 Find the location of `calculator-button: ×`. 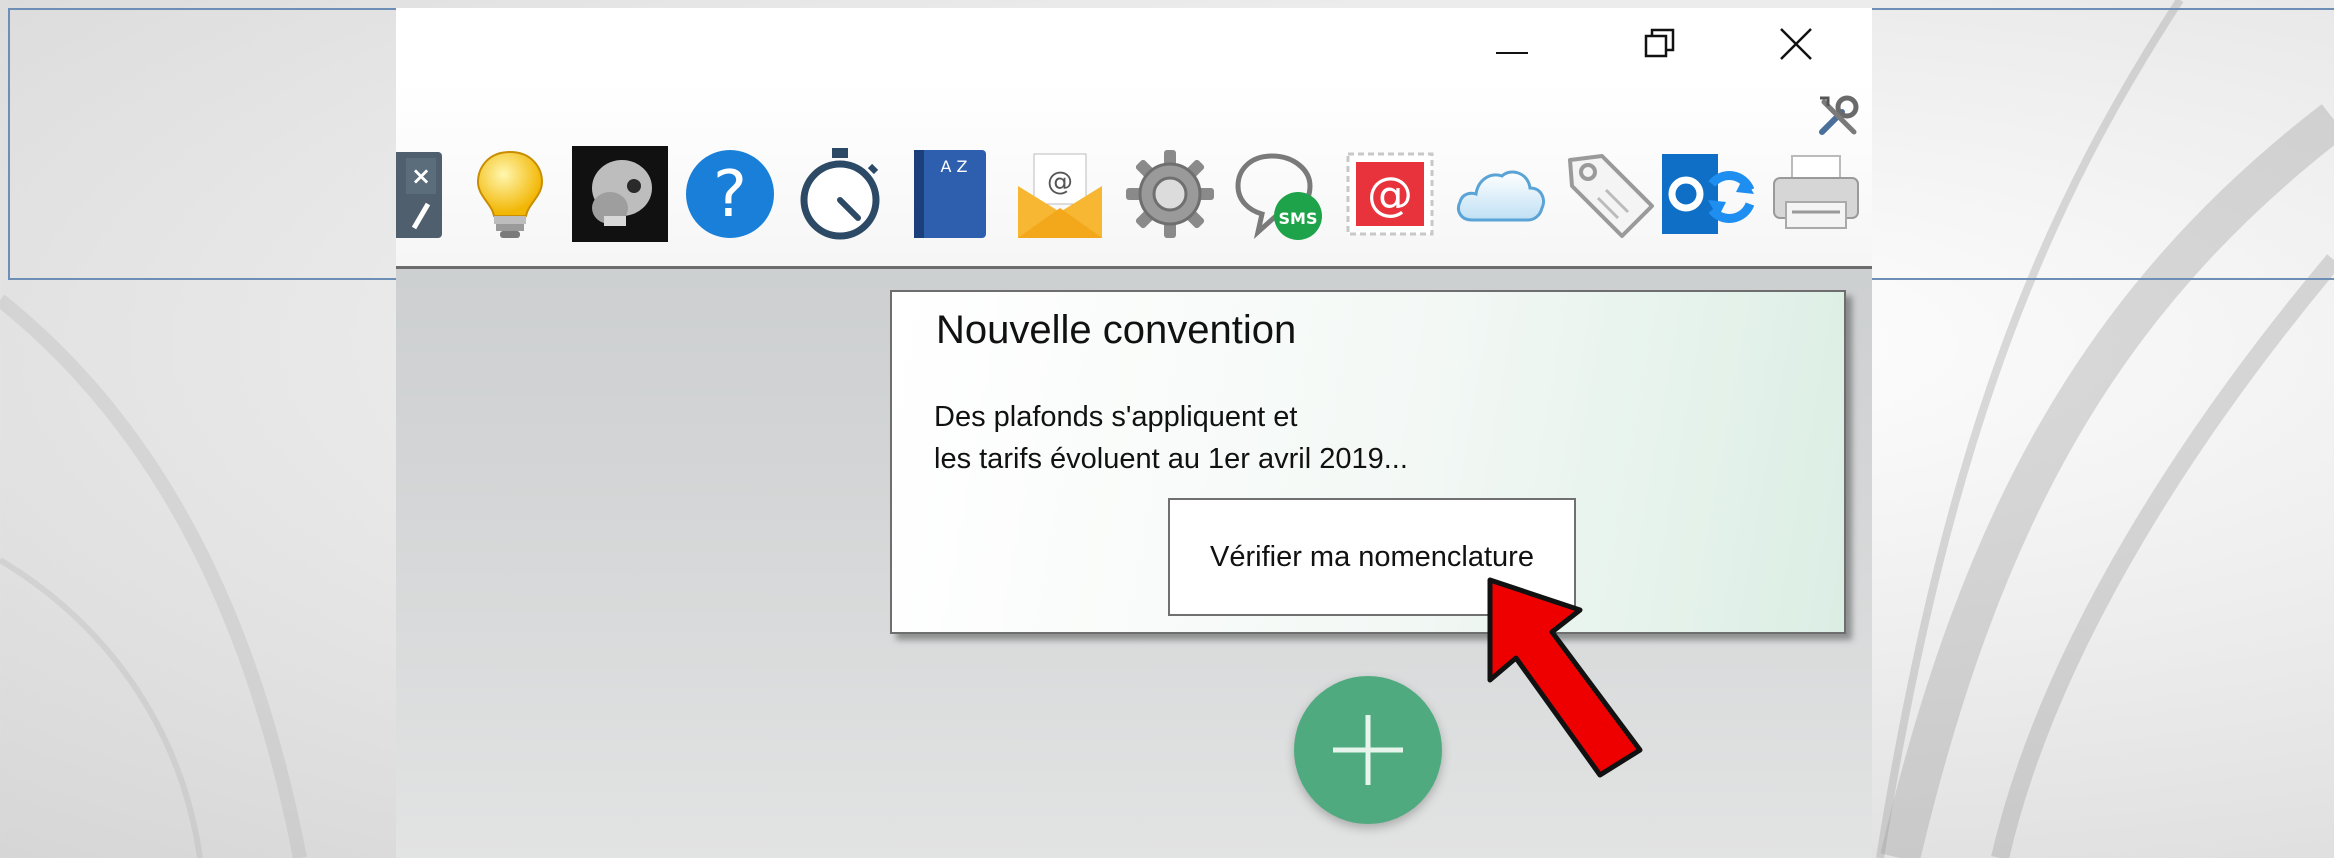

calculator-button: × is located at coordinates (423, 194).